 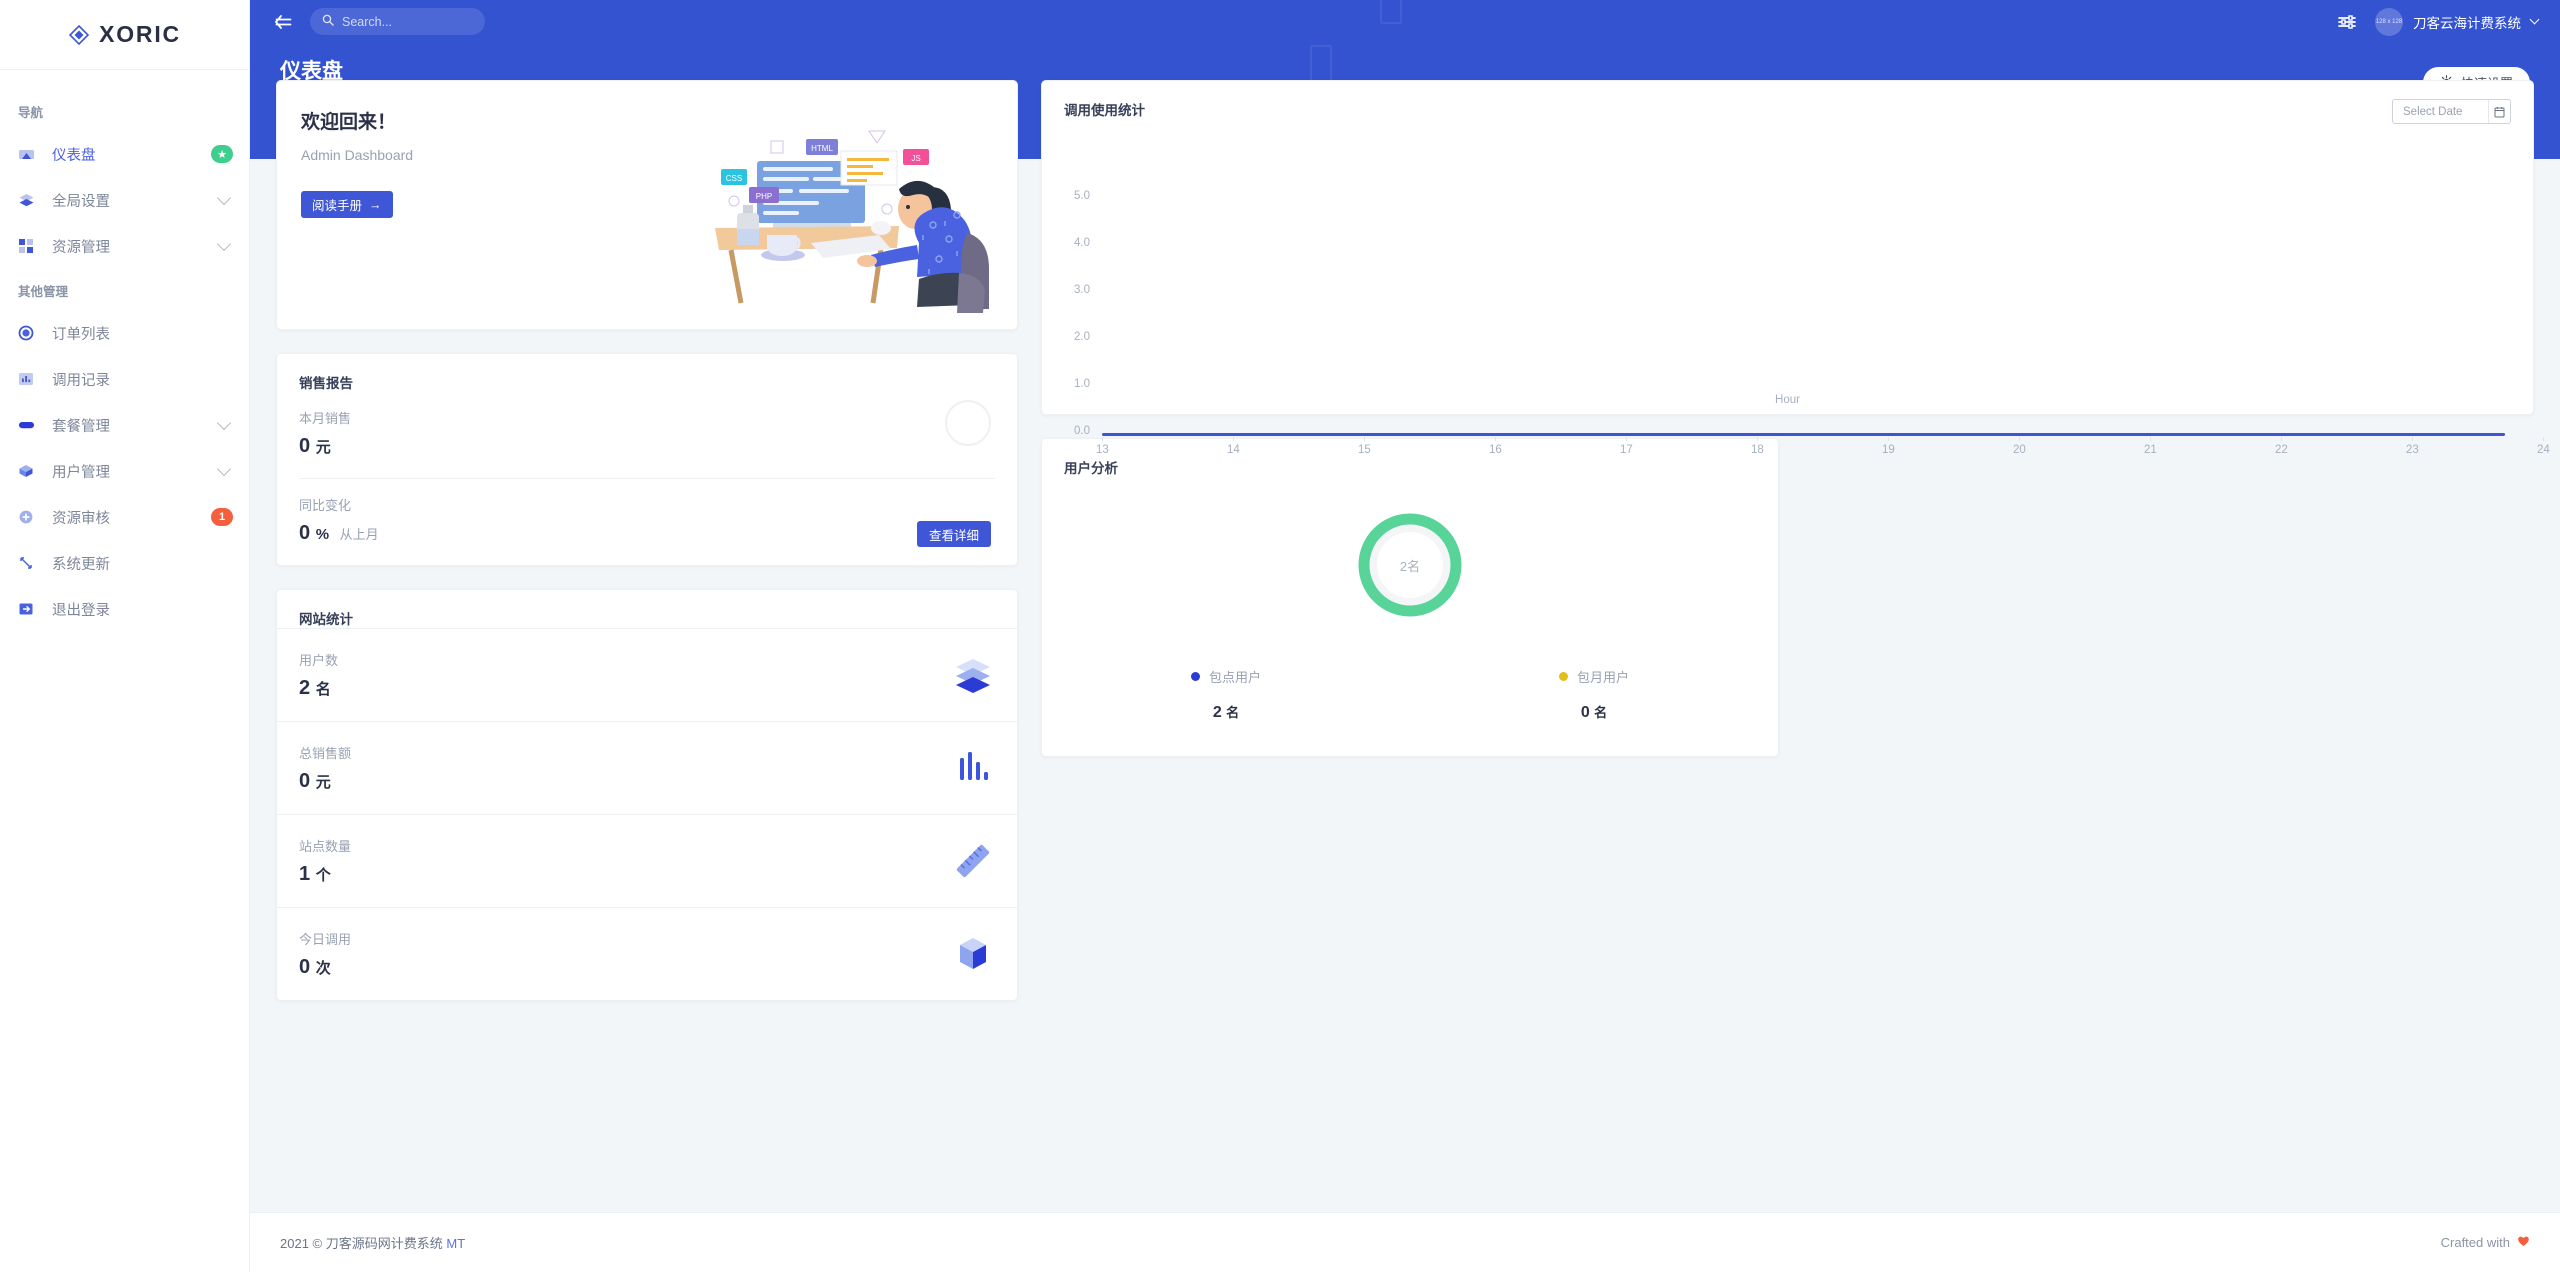 I want to click on sidebar-item-user-management: 用户管理, so click(x=124, y=471).